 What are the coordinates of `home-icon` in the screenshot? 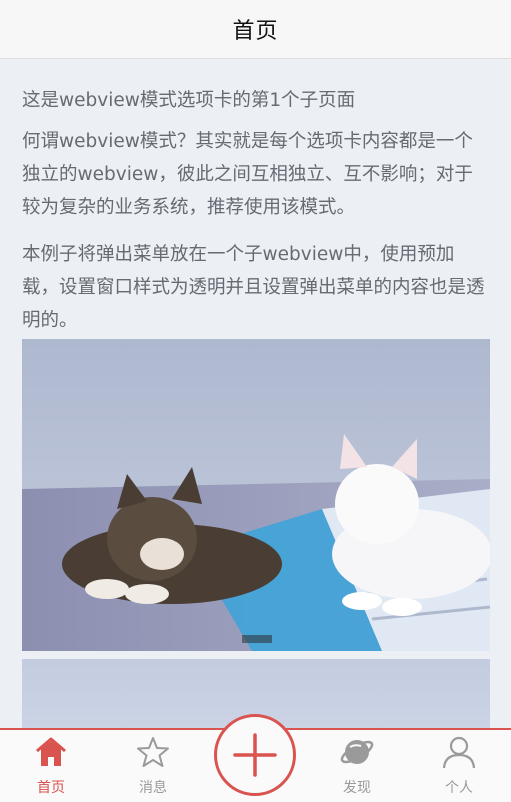 It's located at (51, 751).